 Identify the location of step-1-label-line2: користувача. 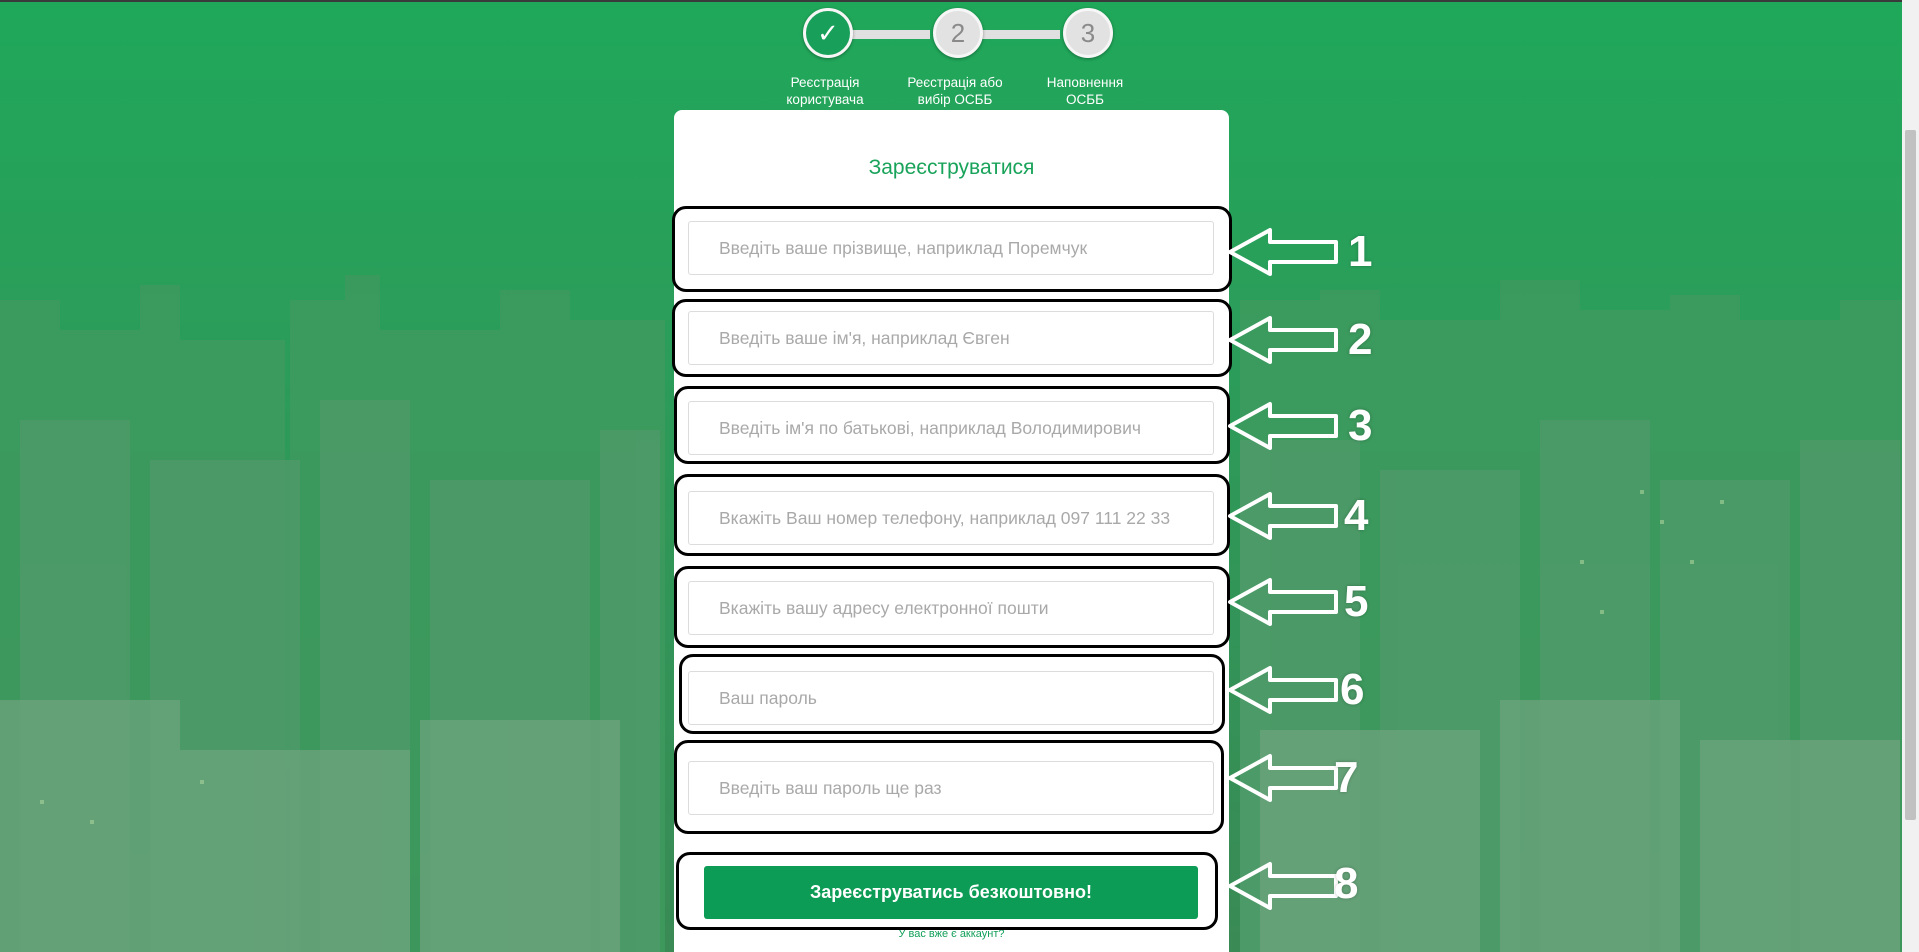
(825, 99).